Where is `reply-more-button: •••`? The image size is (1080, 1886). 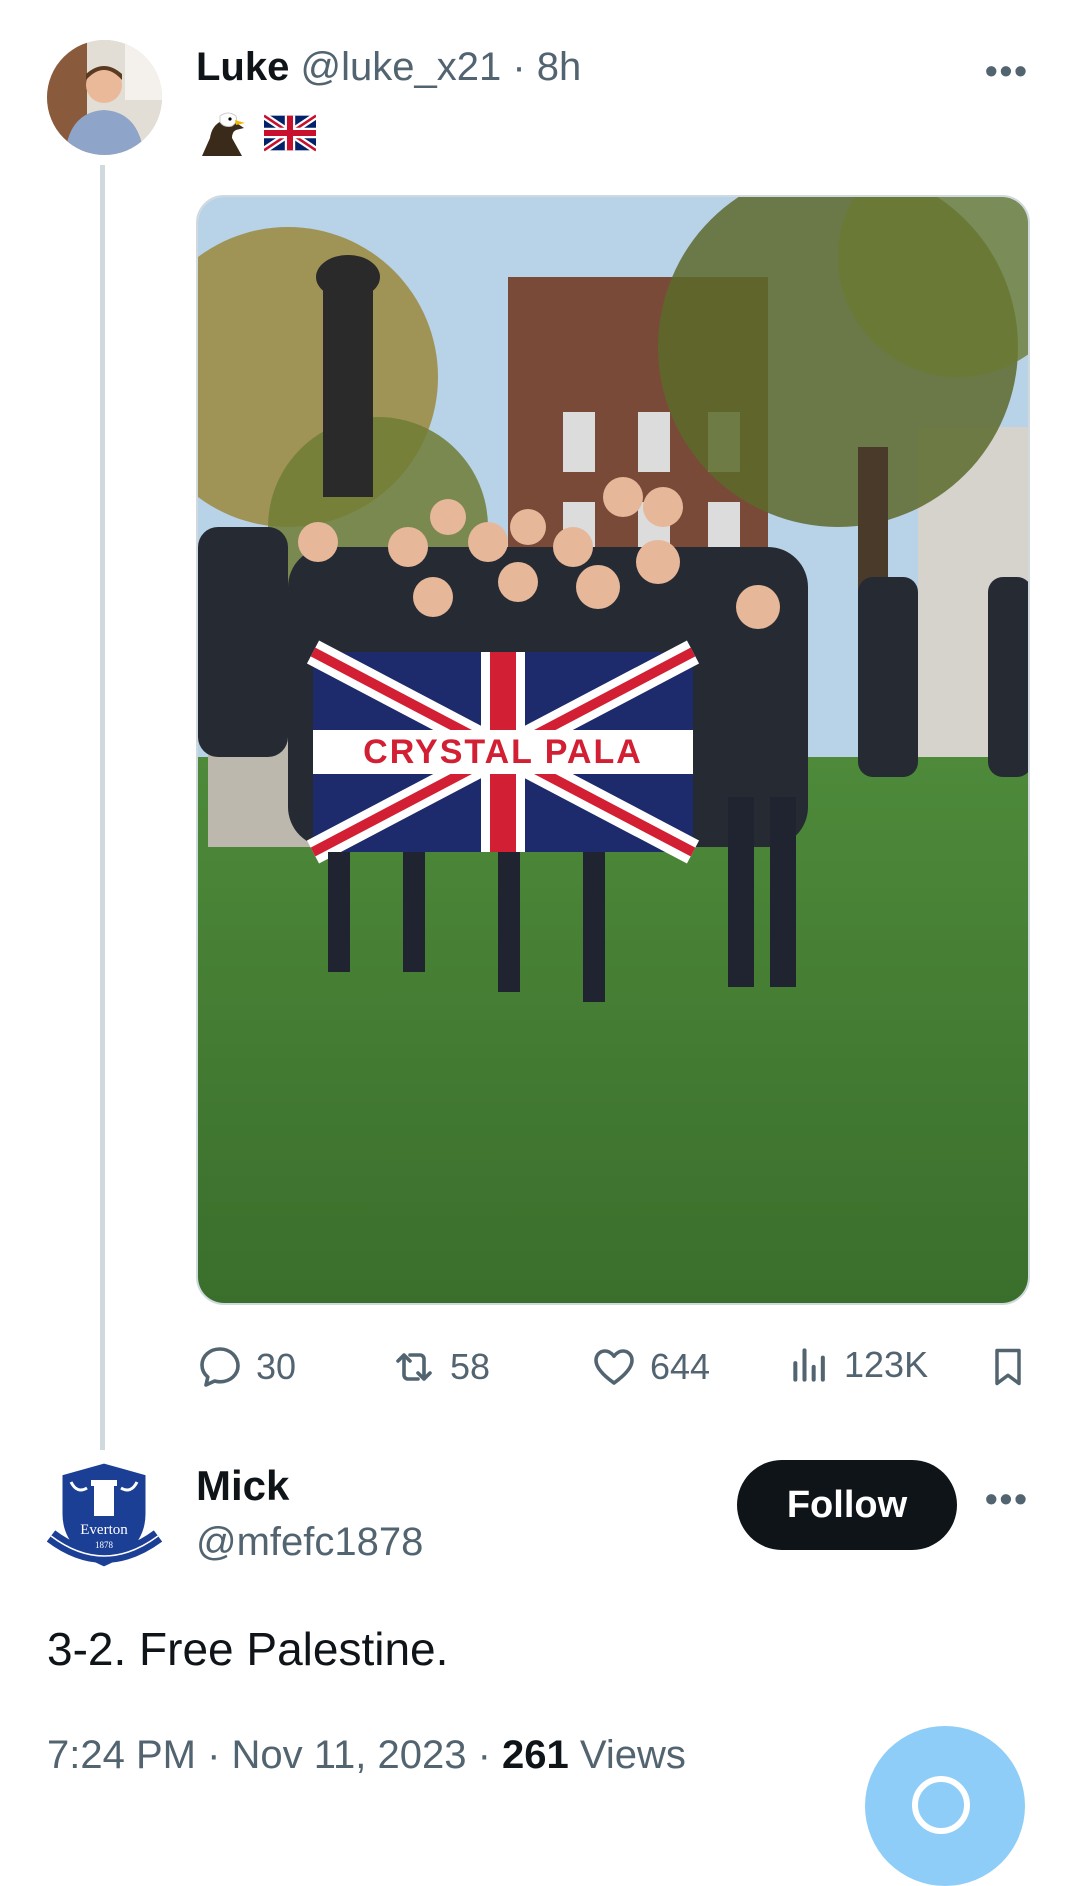 reply-more-button: ••• is located at coordinates (1007, 1499).